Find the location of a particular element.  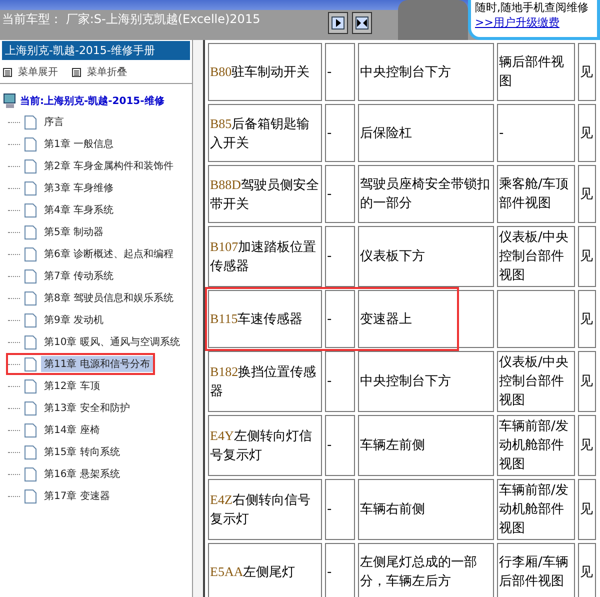

table-cell: B80驻车制动开关 is located at coordinates (265, 72).